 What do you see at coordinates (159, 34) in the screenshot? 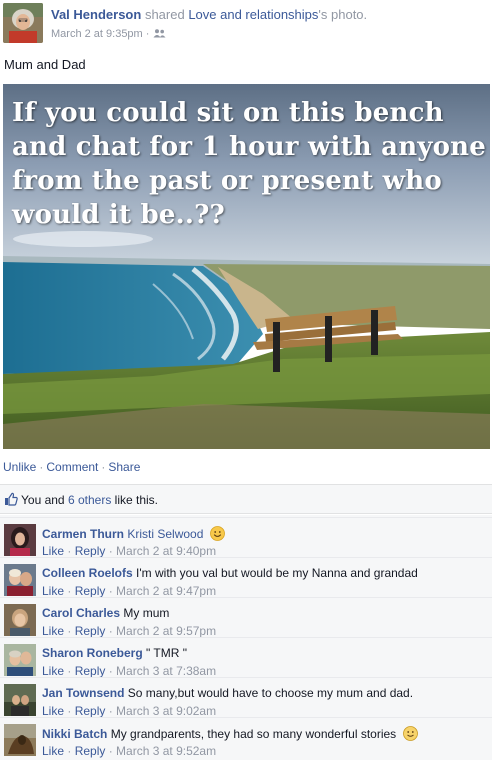
I see `friends-icon` at bounding box center [159, 34].